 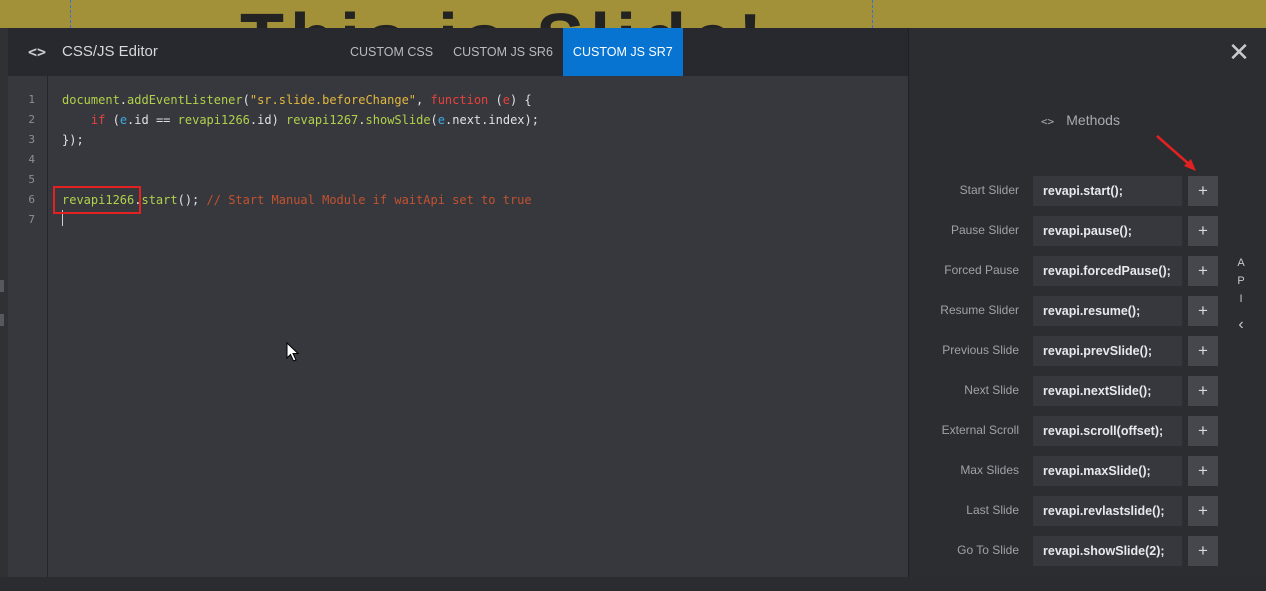 What do you see at coordinates (279, 120) in the screenshot?
I see `code-token: )` at bounding box center [279, 120].